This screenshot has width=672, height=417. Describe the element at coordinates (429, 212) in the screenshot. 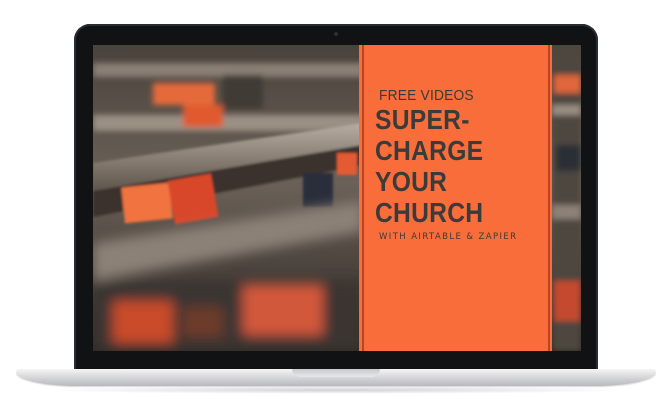

I see `headline-line: CHURCH` at that location.